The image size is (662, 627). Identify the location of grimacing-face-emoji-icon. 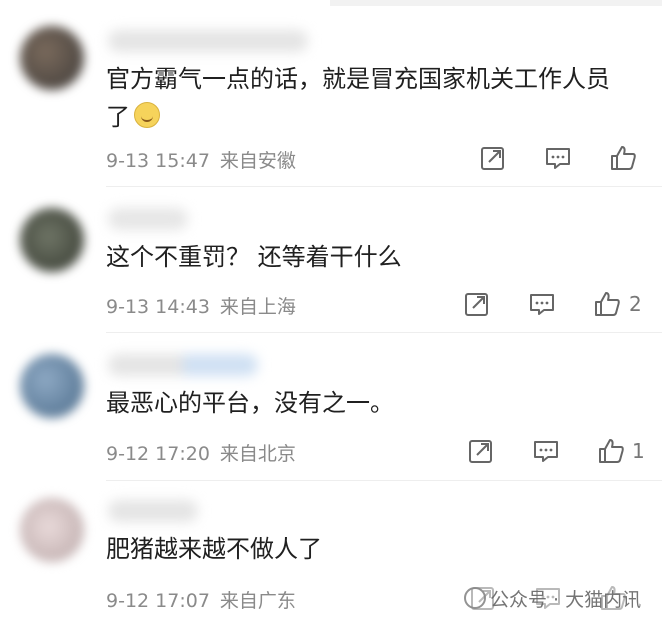
(147, 115).